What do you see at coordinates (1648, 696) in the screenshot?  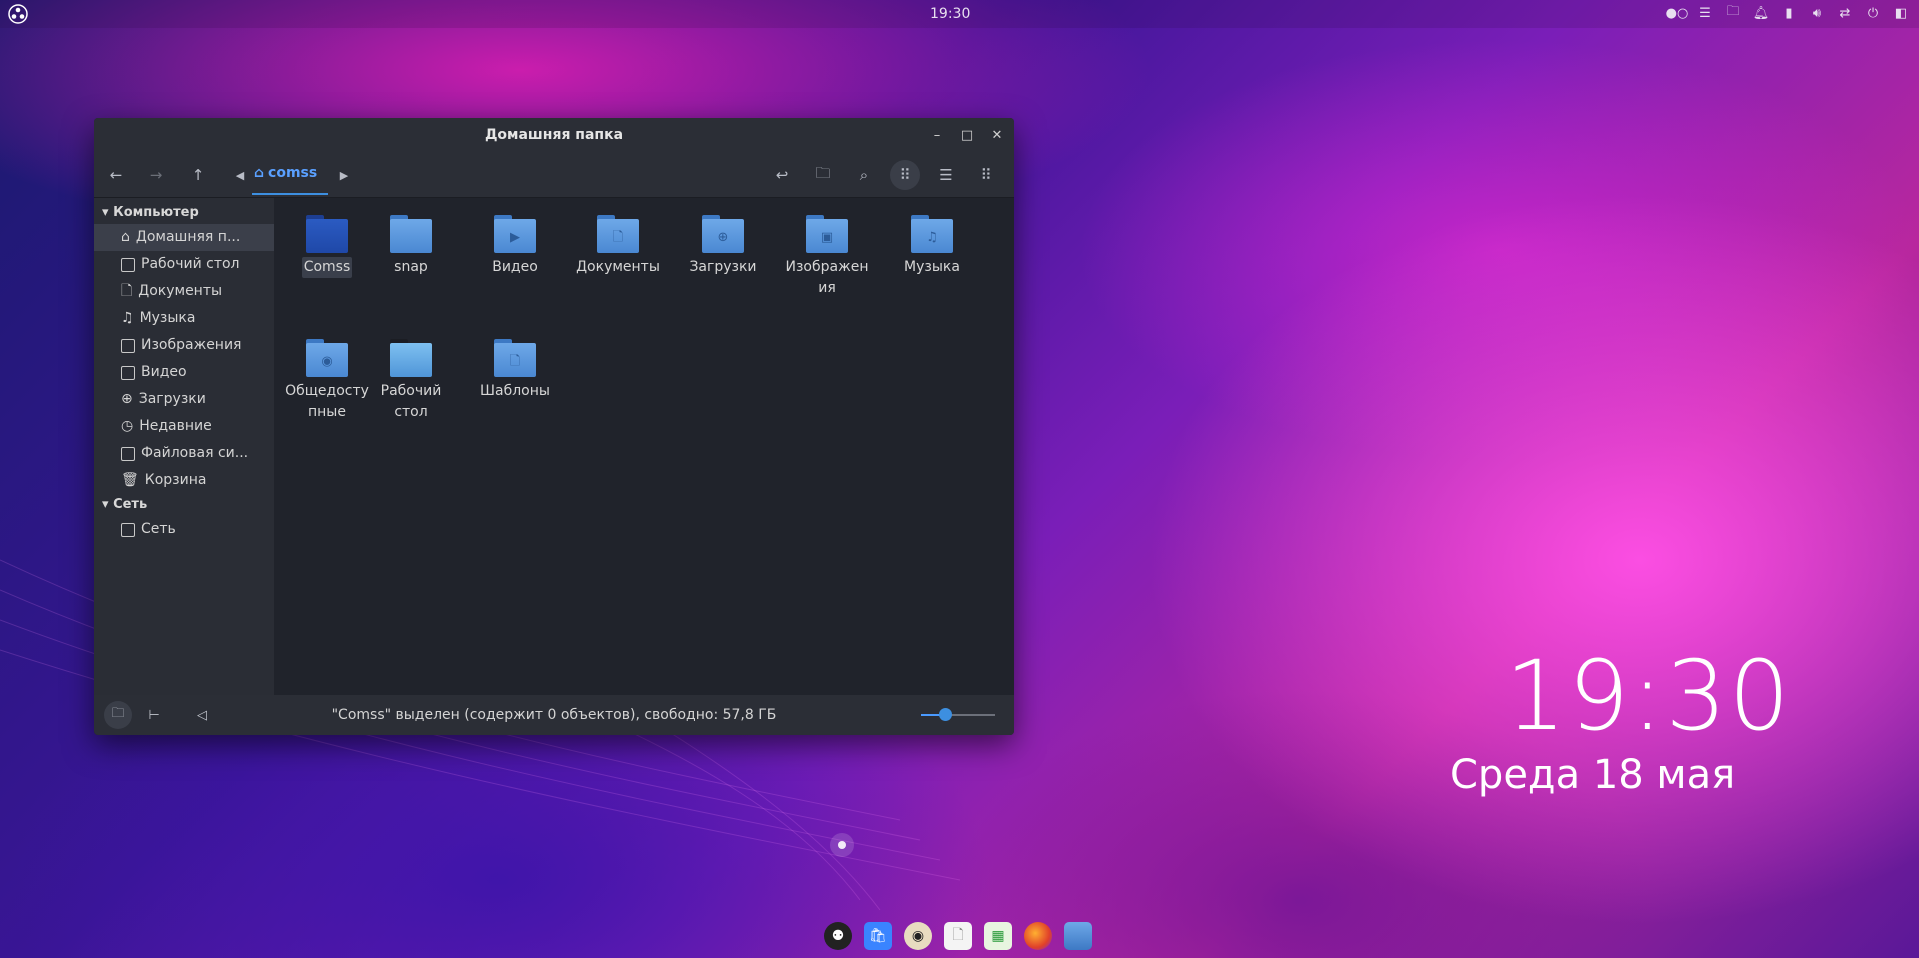 I see `desktop-clock: 19:30` at bounding box center [1648, 696].